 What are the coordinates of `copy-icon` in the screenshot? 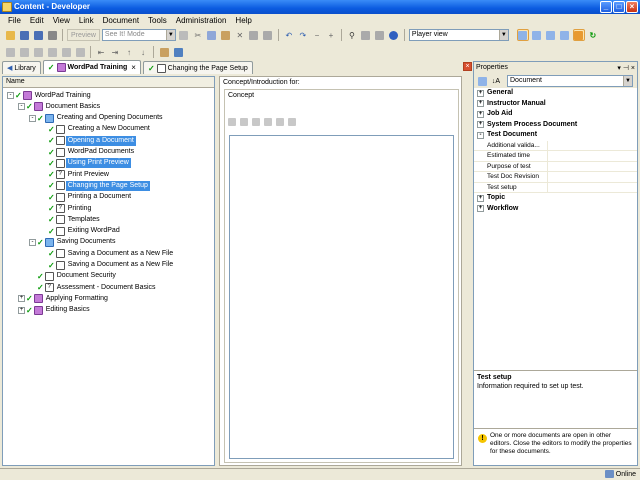 It's located at (212, 35).